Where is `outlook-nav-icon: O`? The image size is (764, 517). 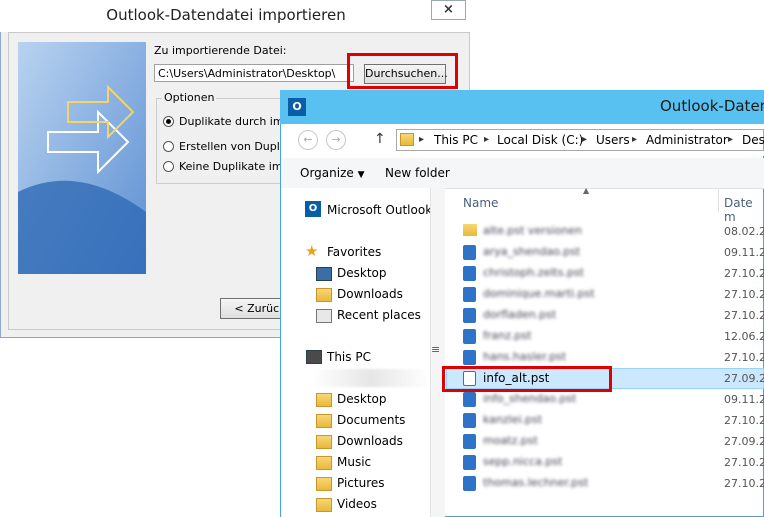 outlook-nav-icon: O is located at coordinates (313, 209).